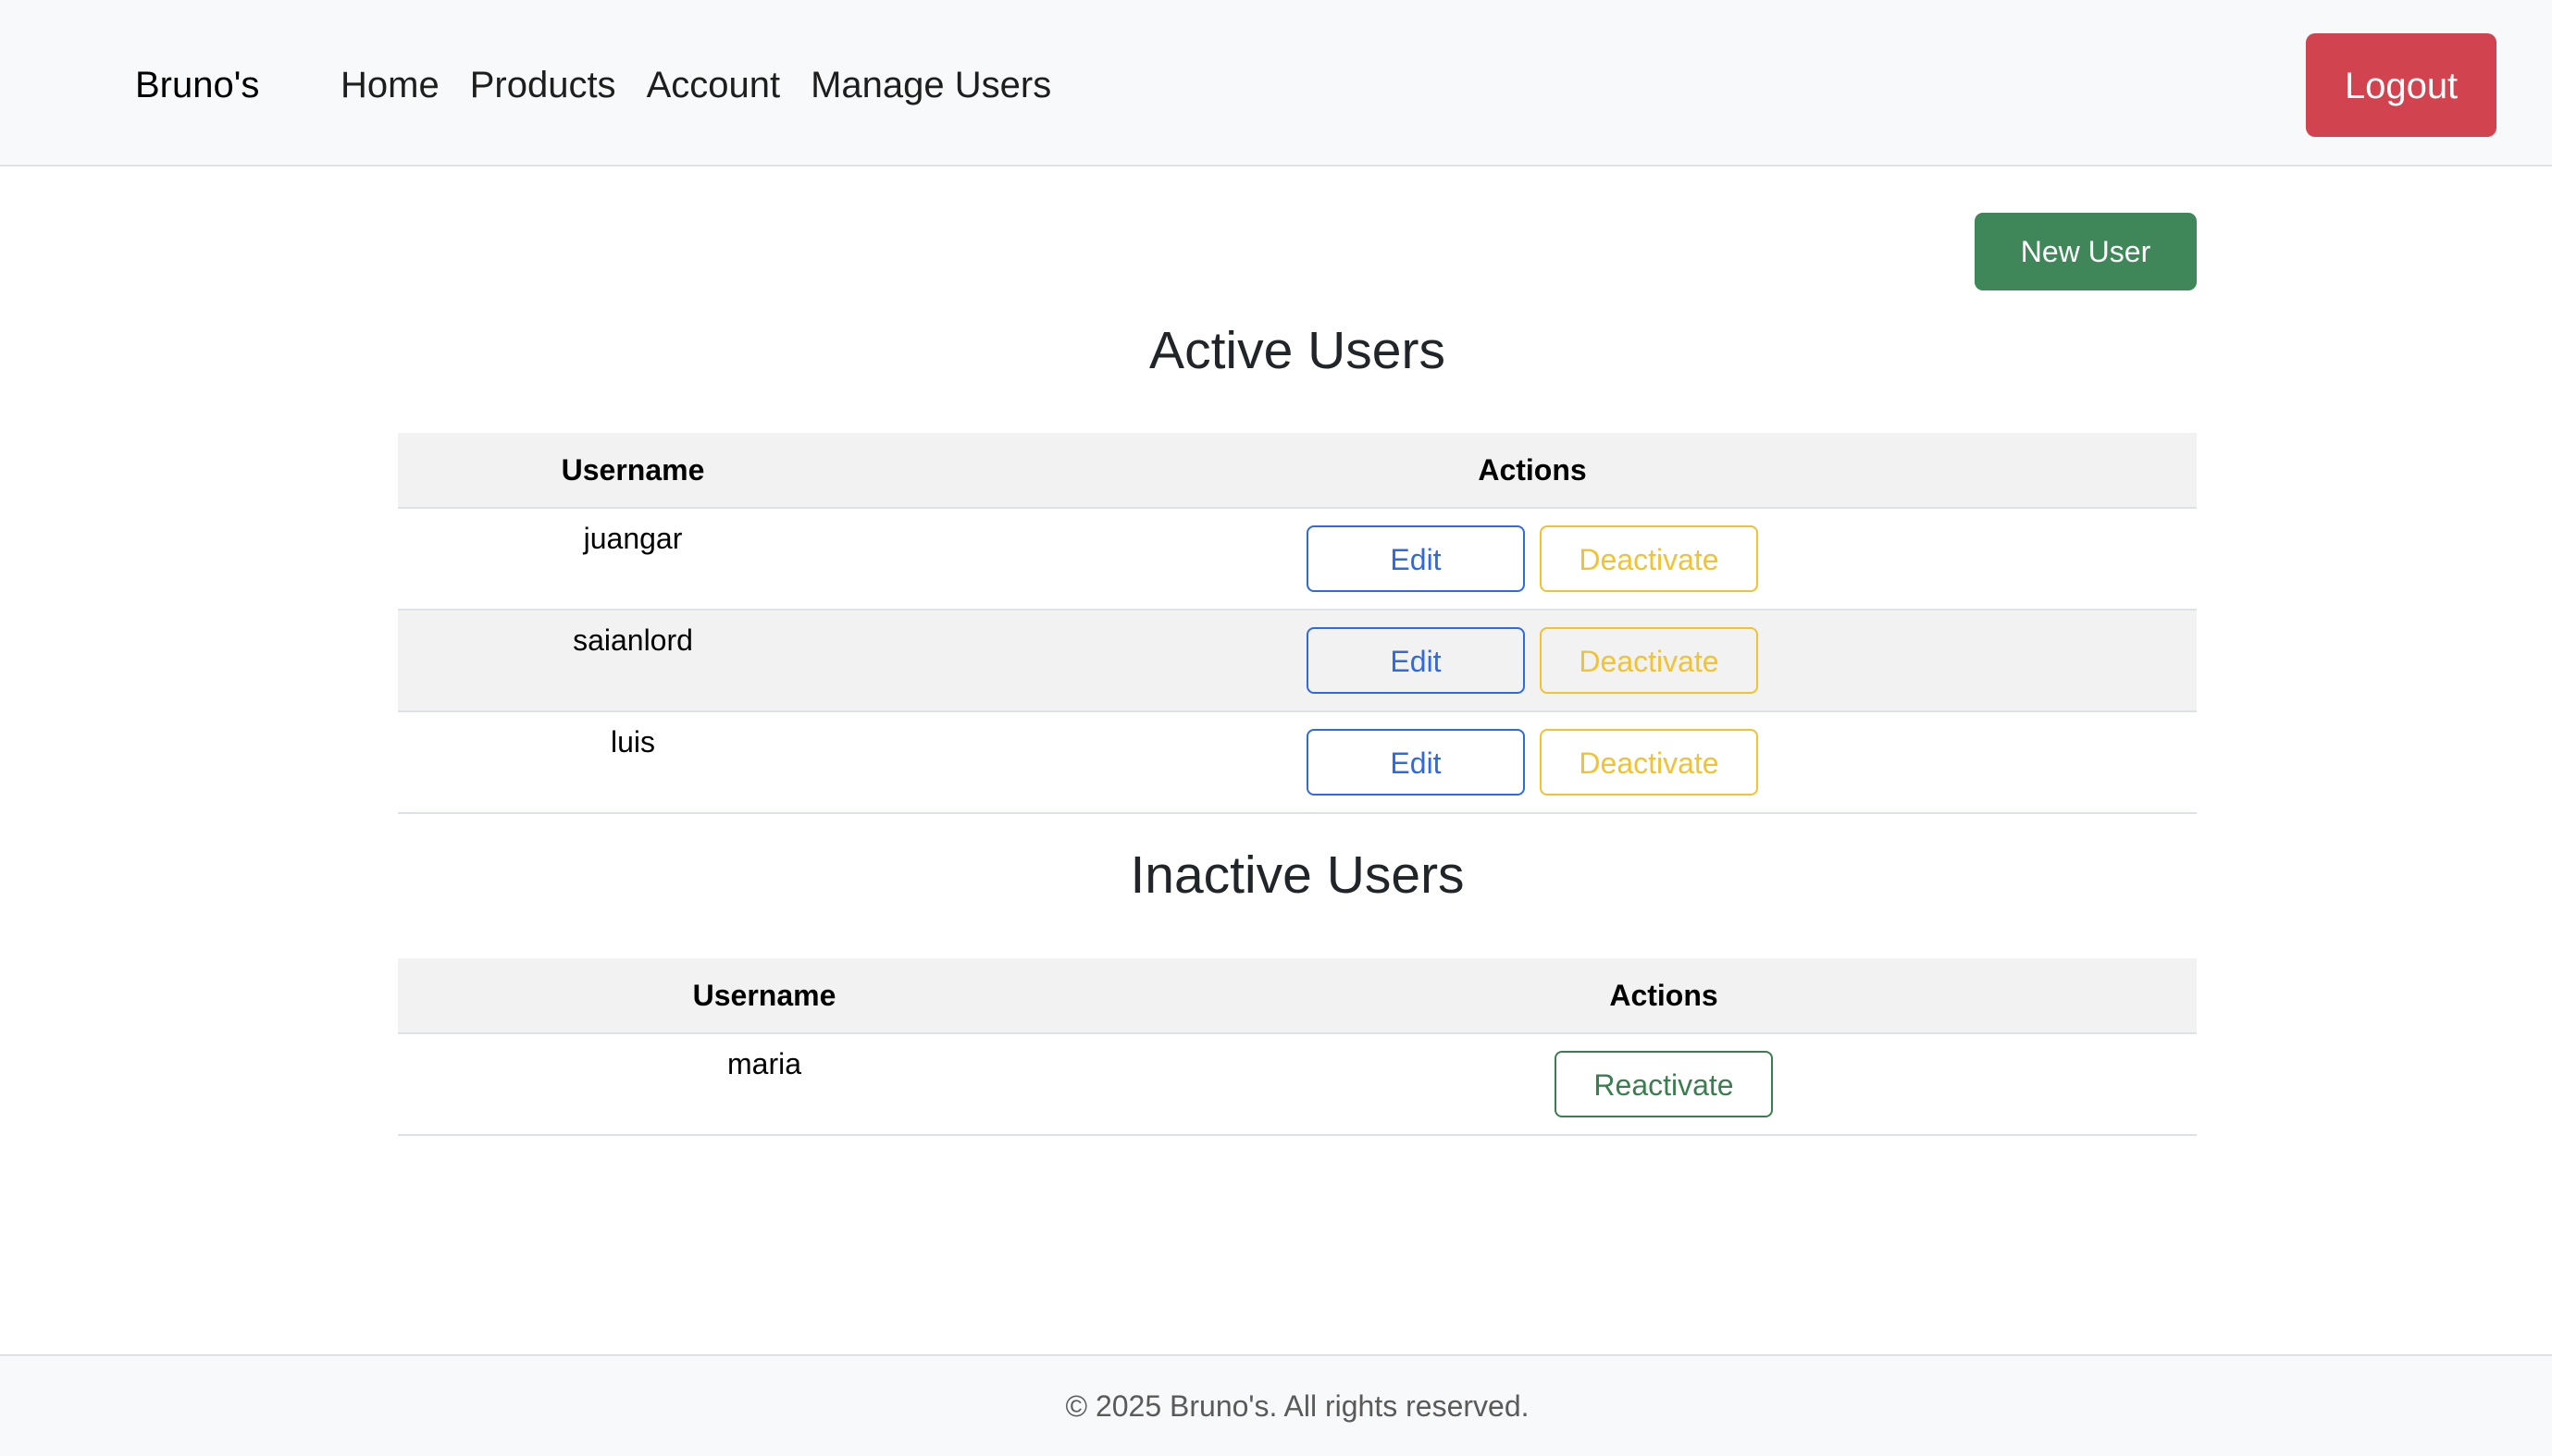  I want to click on nav-link-account: Account, so click(714, 85).